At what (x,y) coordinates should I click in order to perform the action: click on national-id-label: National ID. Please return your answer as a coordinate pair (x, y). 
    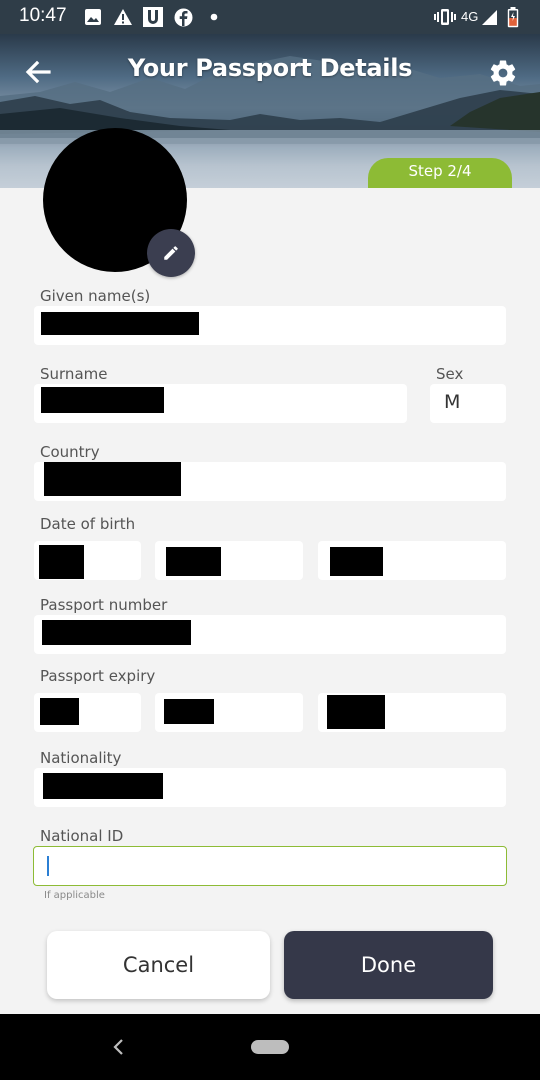
    Looking at the image, I should click on (82, 836).